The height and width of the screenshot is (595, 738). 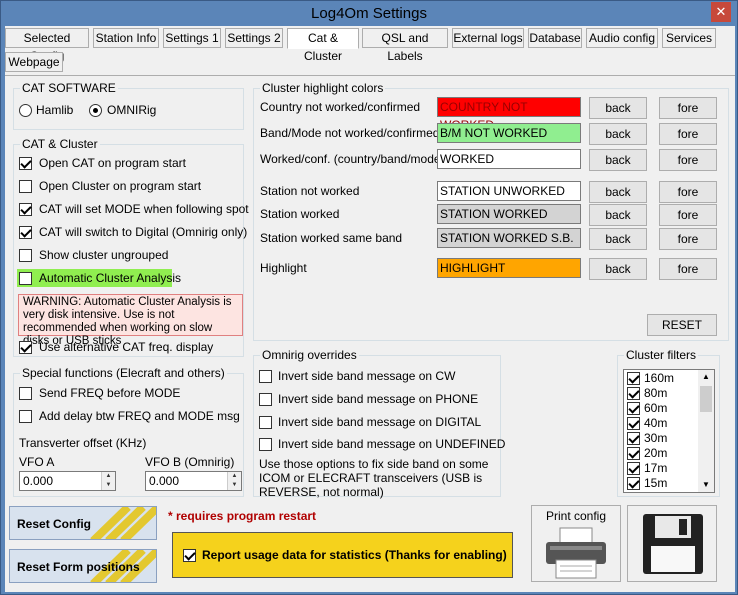 What do you see at coordinates (405, 45) in the screenshot?
I see `tab-qsl-labels: QSL and Labels` at bounding box center [405, 45].